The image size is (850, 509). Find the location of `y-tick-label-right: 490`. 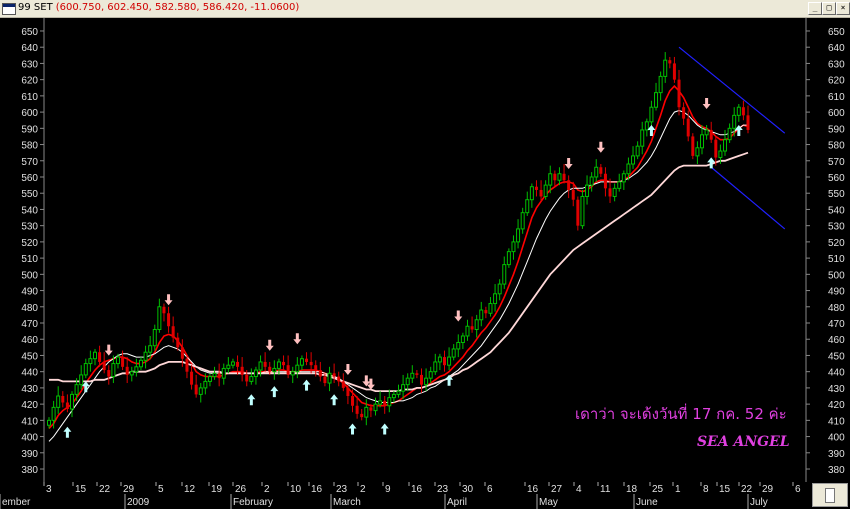

y-tick-label-right: 490 is located at coordinates (836, 292).